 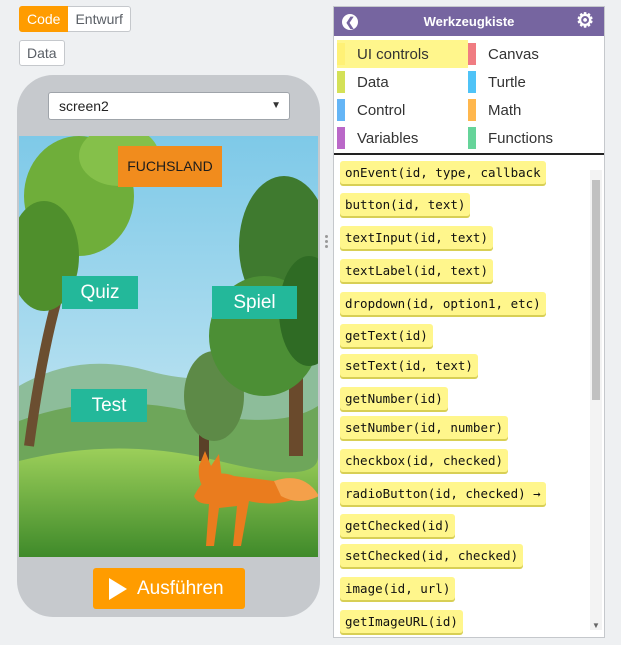 What do you see at coordinates (533, 82) in the screenshot?
I see `category-turtle: Turtle` at bounding box center [533, 82].